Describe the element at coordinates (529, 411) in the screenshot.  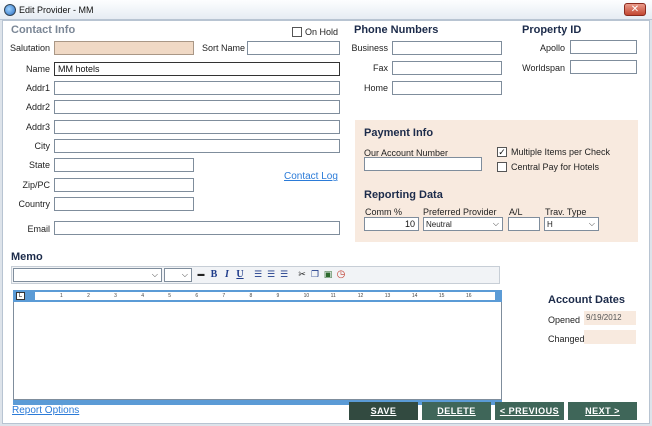
I see `previous-button: < PREVIOUS` at that location.